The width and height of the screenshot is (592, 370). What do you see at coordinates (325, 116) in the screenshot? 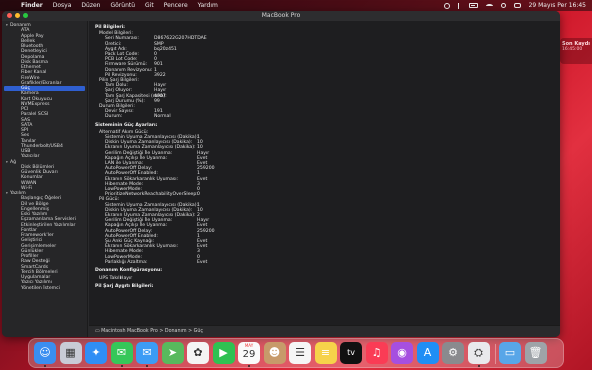
I see `info-row: Durum: Normal` at bounding box center [325, 116].